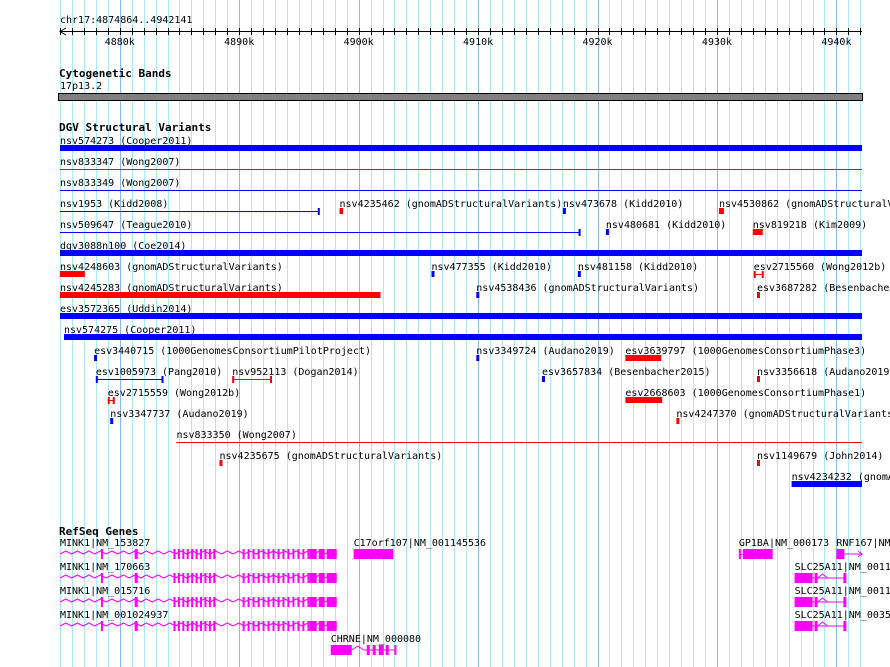 The image size is (890, 667). I want to click on variant-label: nsv4538436 (gnomADStructuralVariants), so click(587, 288).